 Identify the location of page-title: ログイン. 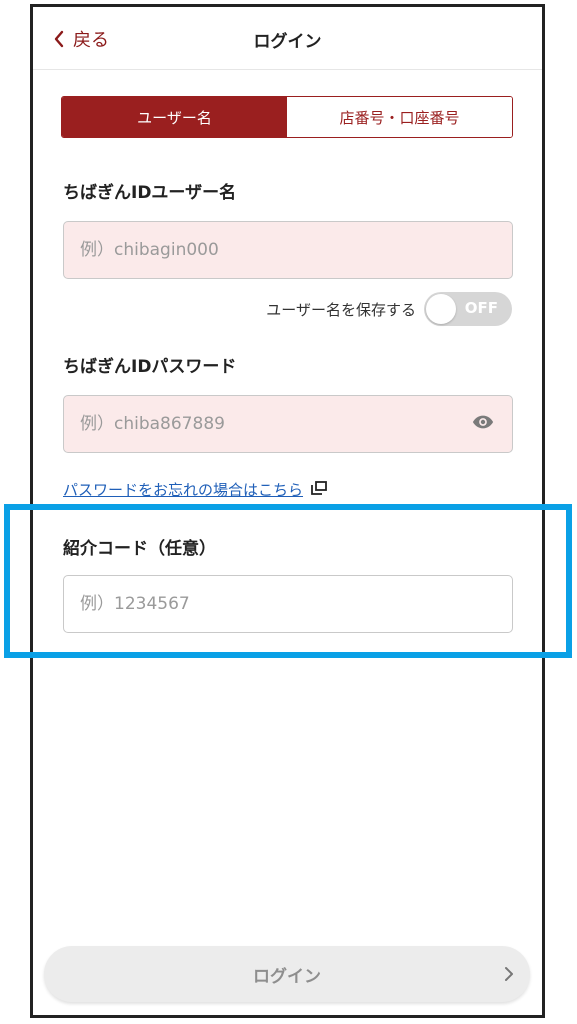
(287, 42).